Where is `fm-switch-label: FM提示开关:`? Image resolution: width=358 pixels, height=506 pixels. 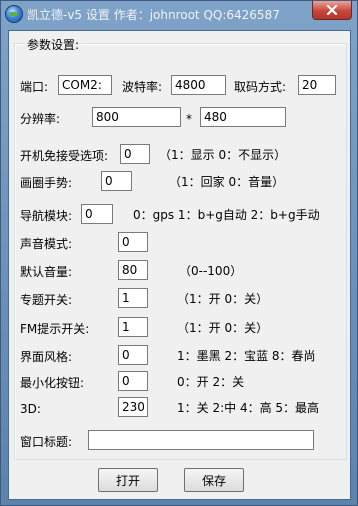
fm-switch-label: FM提示开关: is located at coordinates (55, 329).